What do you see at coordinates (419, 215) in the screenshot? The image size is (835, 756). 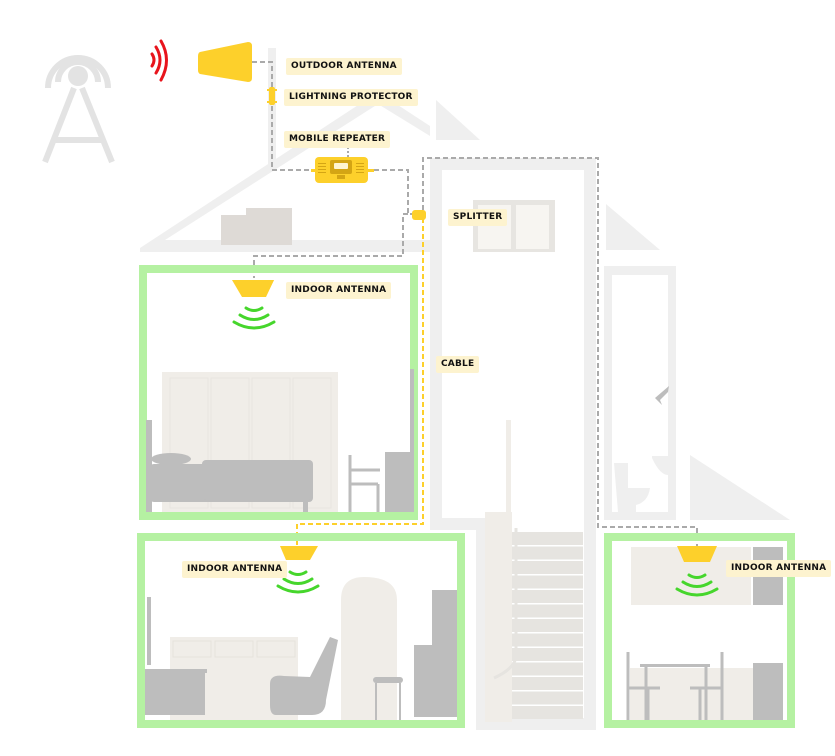 I see `splitter-icon` at bounding box center [419, 215].